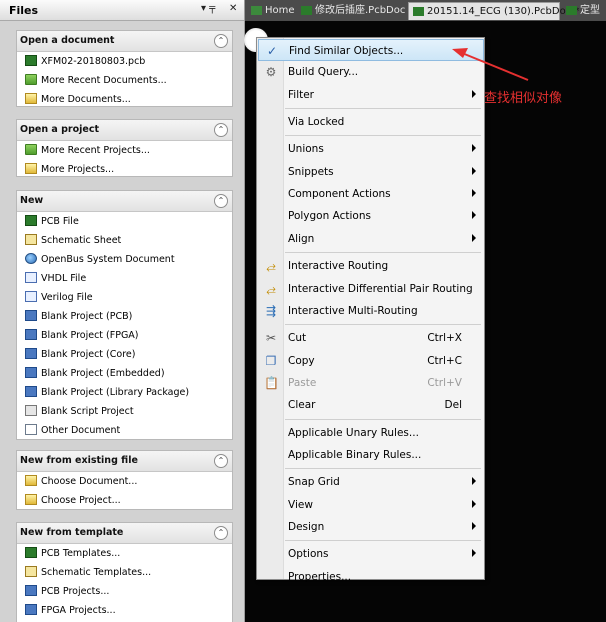 Image resolution: width=606 pixels, height=622 pixels. What do you see at coordinates (371, 361) in the screenshot?
I see `menu-item-copy: ❐ Copy Ctrl+C` at bounding box center [371, 361].